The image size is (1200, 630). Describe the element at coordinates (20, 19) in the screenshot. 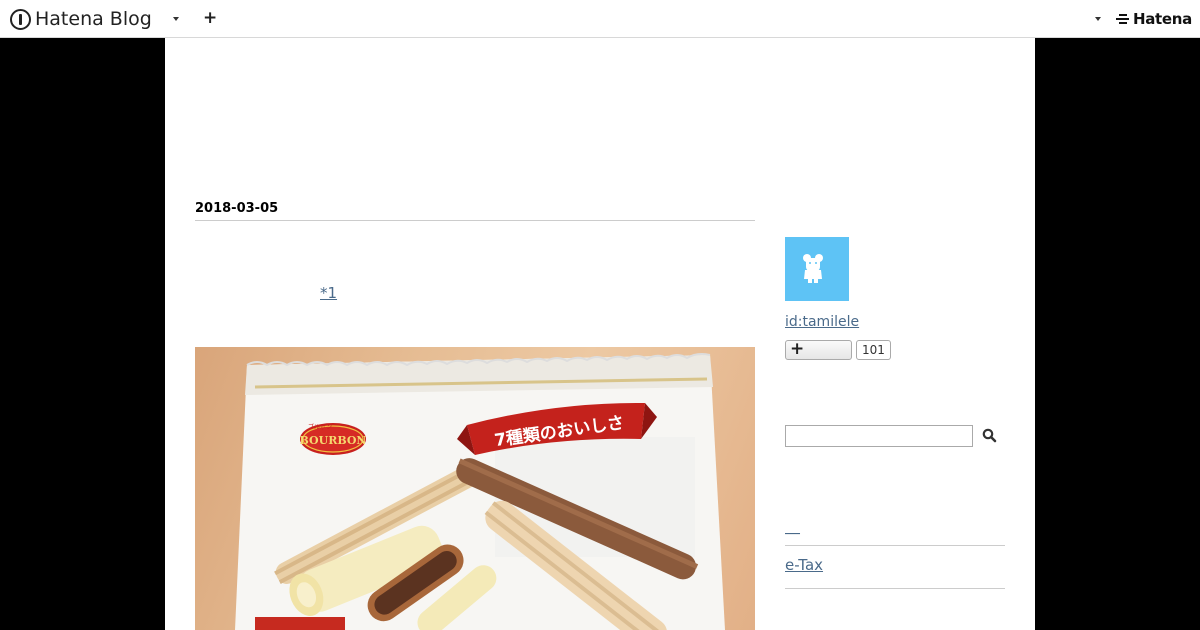

I see `hatena-blog-icon` at that location.